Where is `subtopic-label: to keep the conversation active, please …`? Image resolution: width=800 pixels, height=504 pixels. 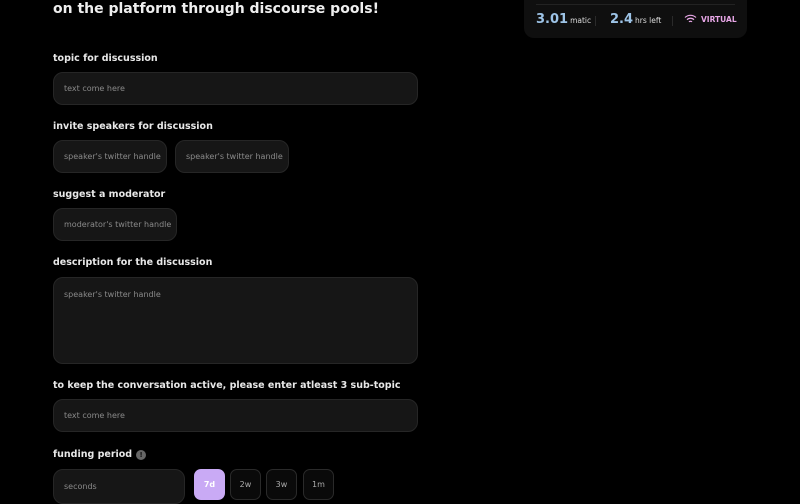
subtopic-label: to keep the conversation active, please … is located at coordinates (227, 385).